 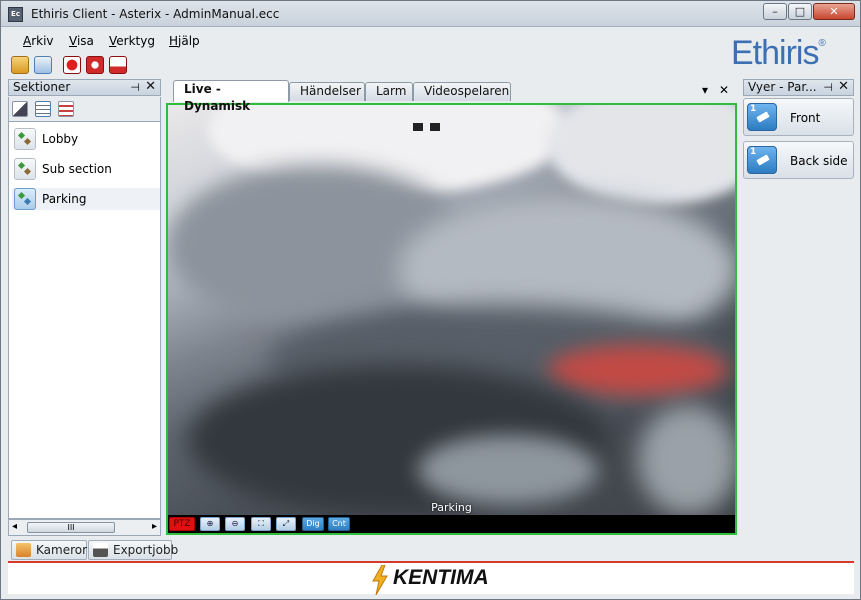 What do you see at coordinates (389, 91) in the screenshot?
I see `tab-larm: Larm` at bounding box center [389, 91].